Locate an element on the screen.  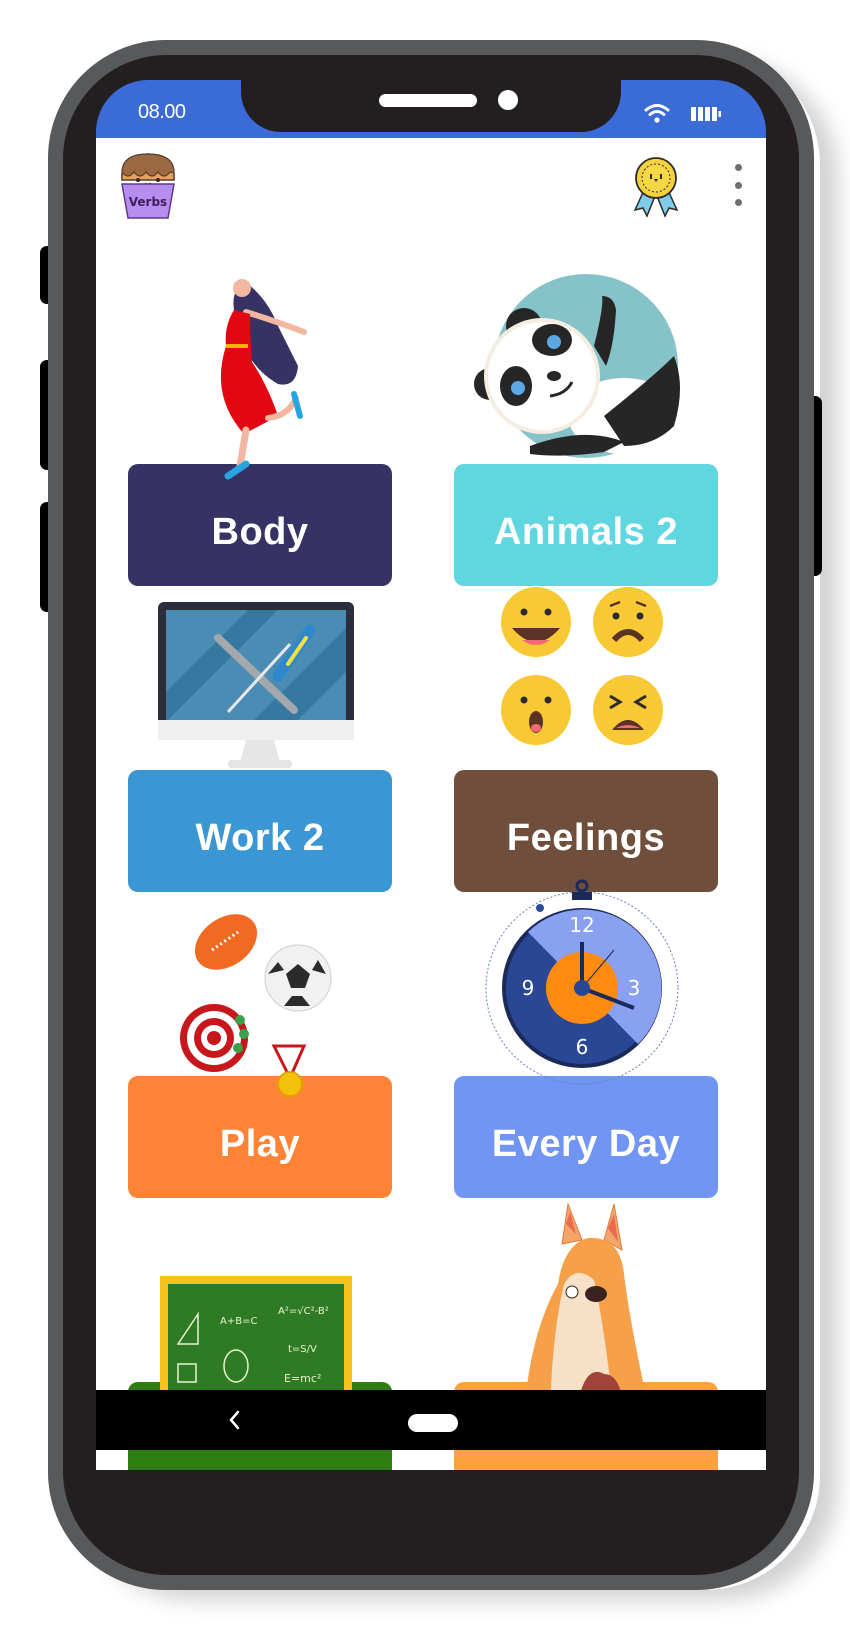
battery-icon is located at coordinates (706, 114).